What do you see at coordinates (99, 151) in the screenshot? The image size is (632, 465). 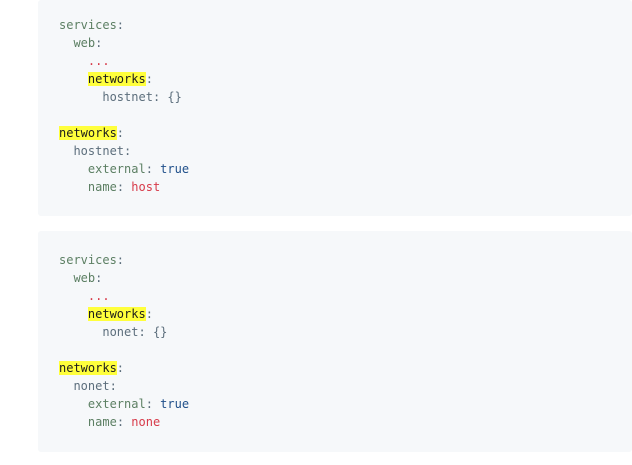 I see `network-name-key: hostnet` at bounding box center [99, 151].